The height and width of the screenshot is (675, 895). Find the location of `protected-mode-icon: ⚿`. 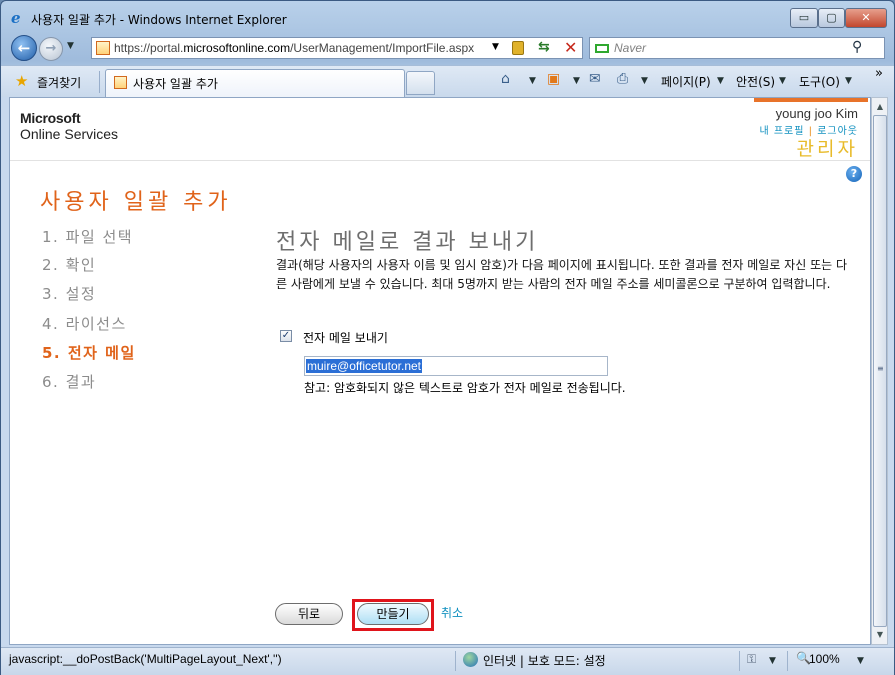

protected-mode-icon: ⚿ is located at coordinates (751, 659).